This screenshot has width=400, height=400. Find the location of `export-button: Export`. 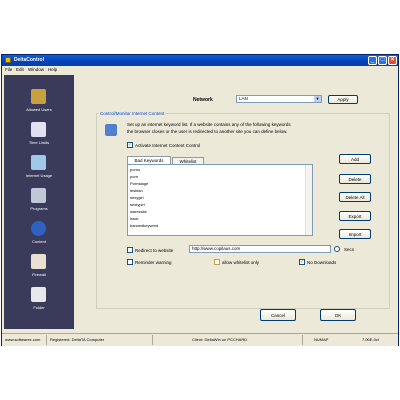

export-button: Export is located at coordinates (355, 216).